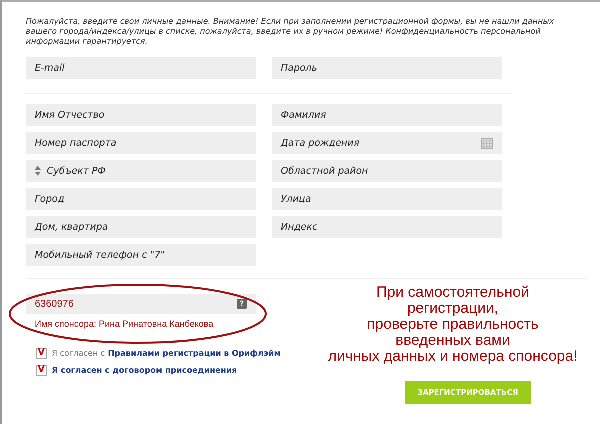  I want to click on select-field: Субъект РФ, so click(141, 171).